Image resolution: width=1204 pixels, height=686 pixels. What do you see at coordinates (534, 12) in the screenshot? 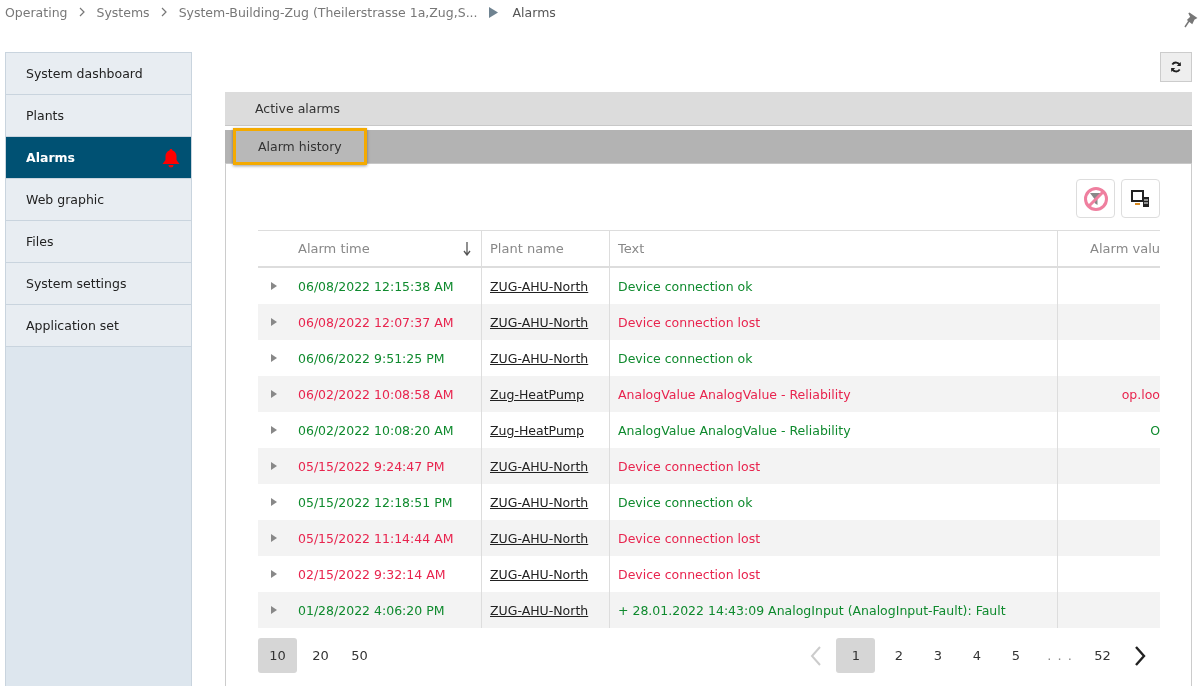
I see `breadcrumb-current: Alarms` at bounding box center [534, 12].